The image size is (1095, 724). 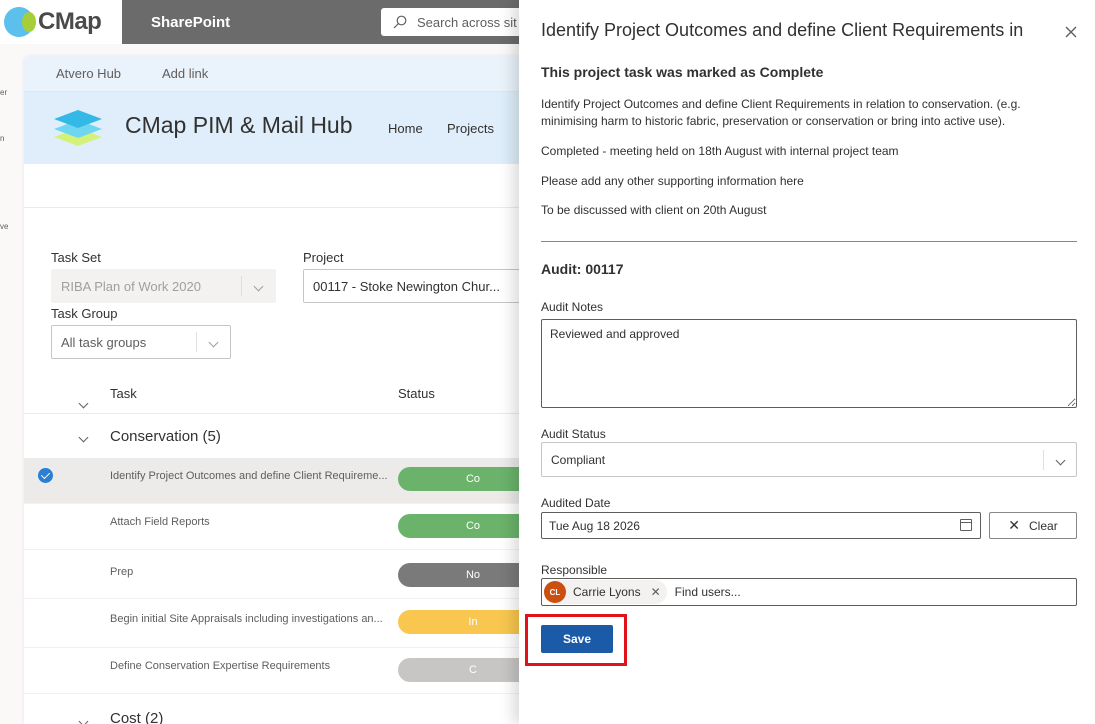 I want to click on task-name: Prep, so click(x=250, y=572).